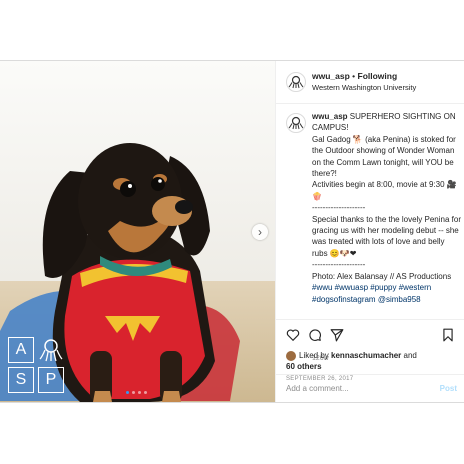 The width and height of the screenshot is (464, 464). I want to click on comment-icon, so click(315, 335).